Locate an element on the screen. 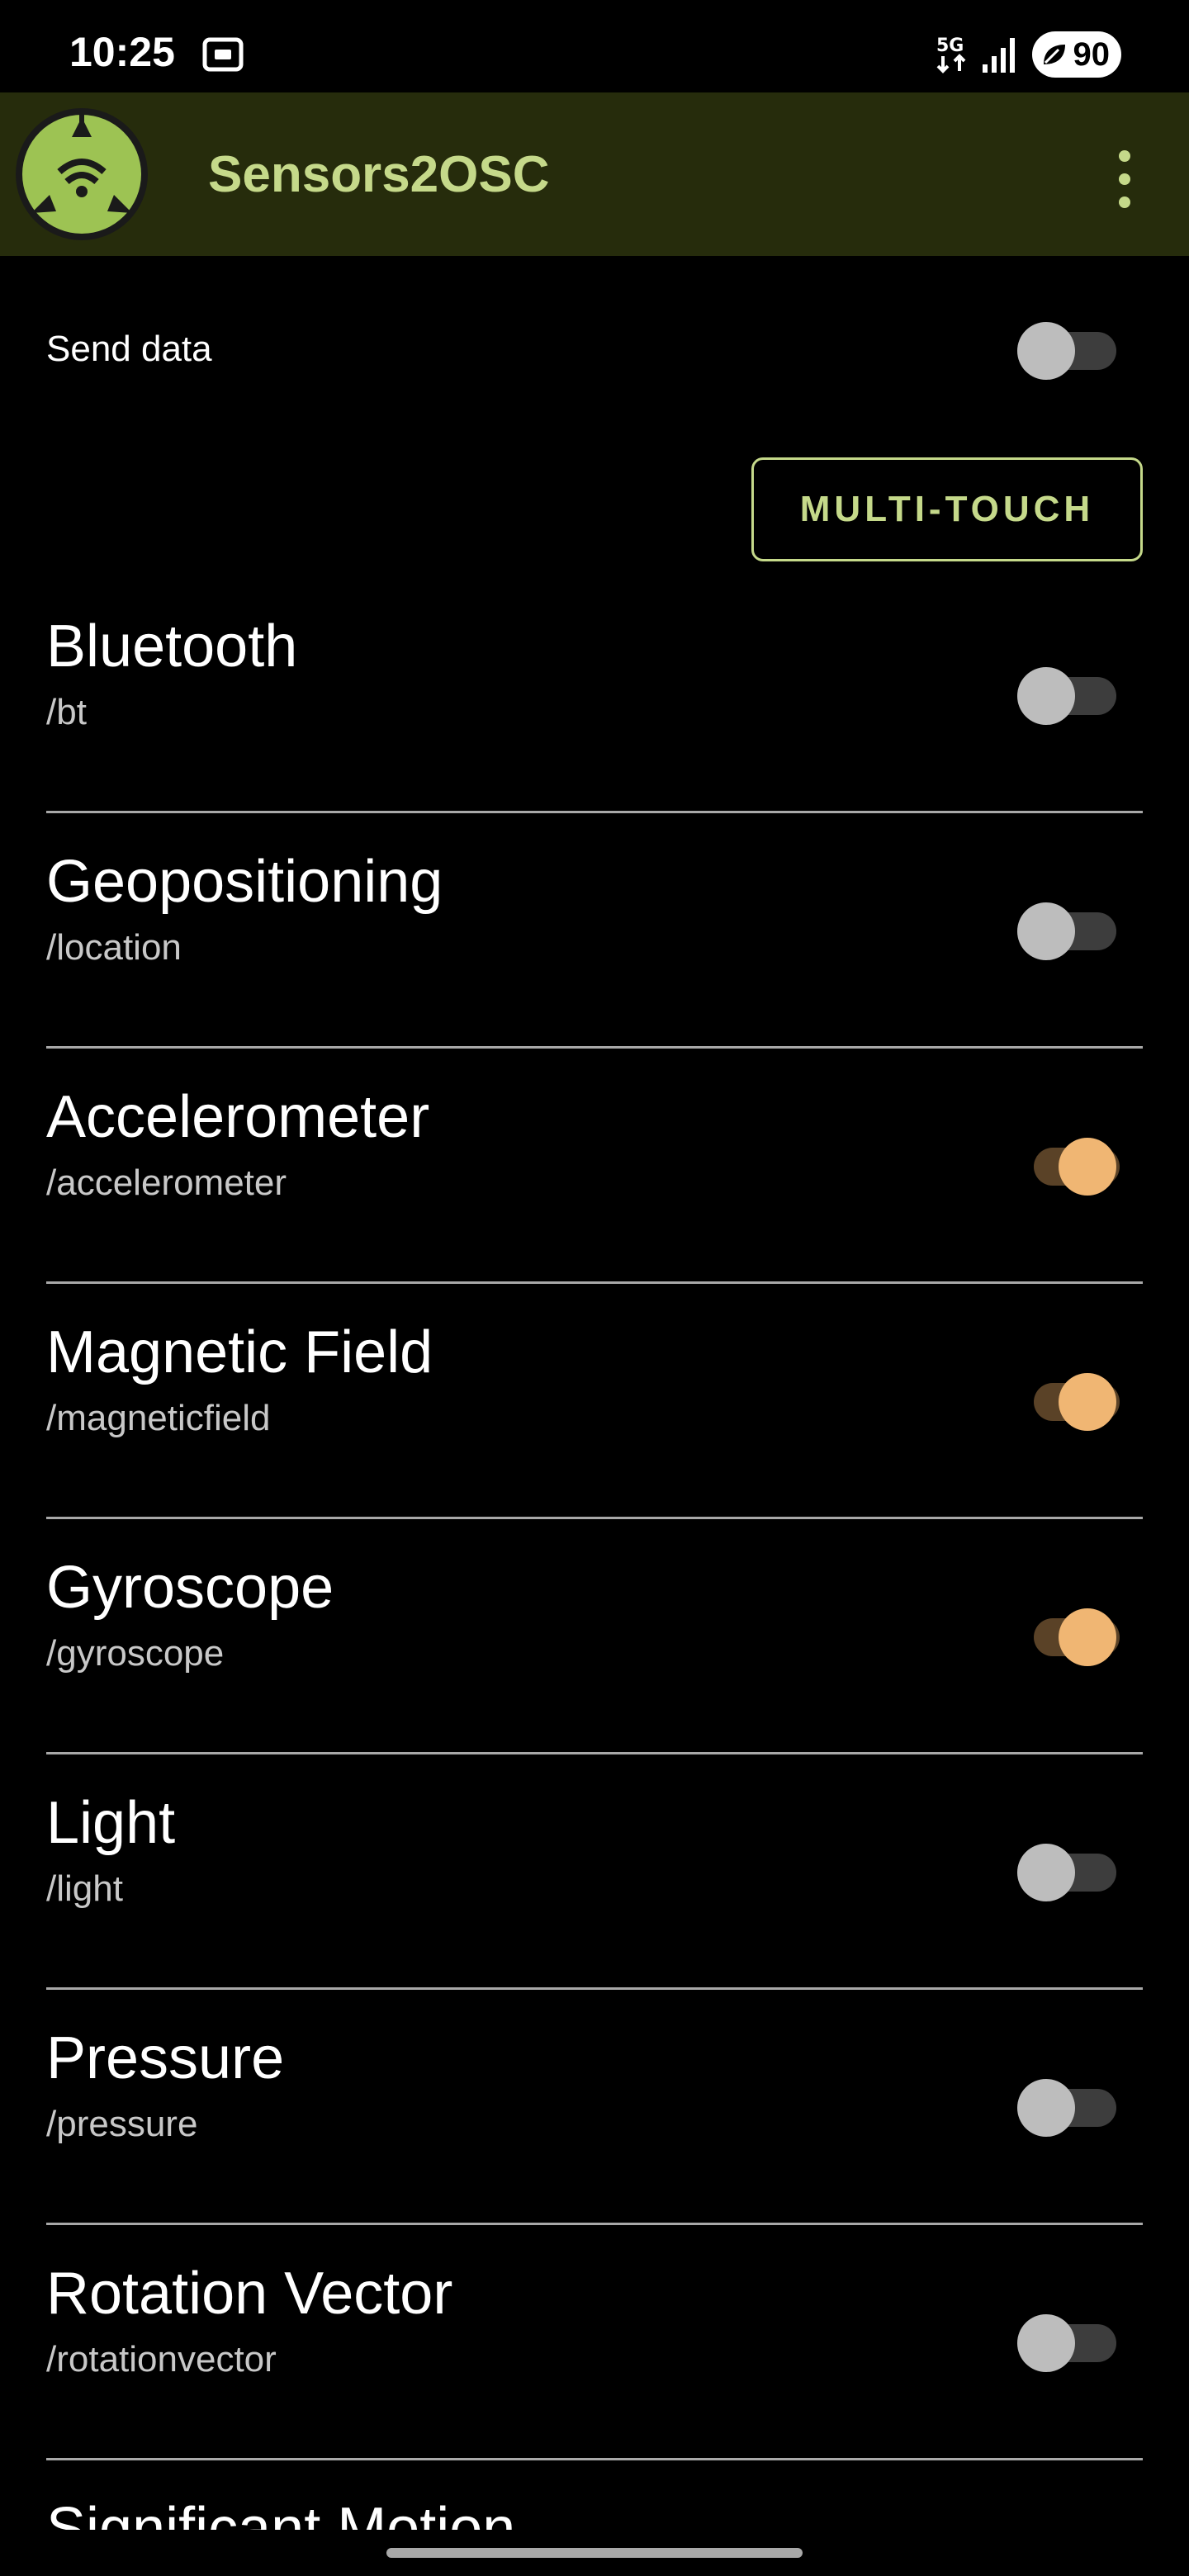  send-data-row: Send data is located at coordinates (594, 346).